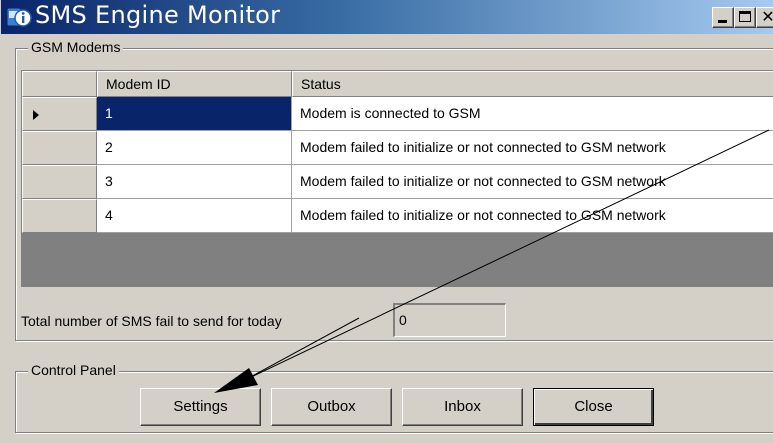 The image size is (773, 443). I want to click on cell-modem-id: 4, so click(194, 216).